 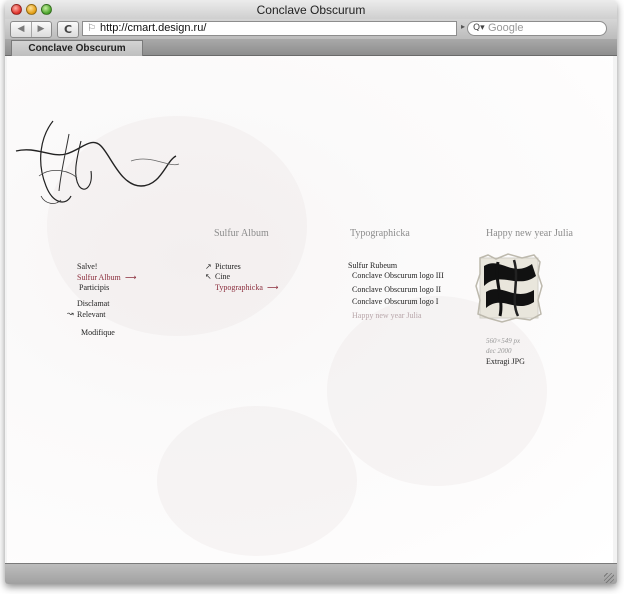 I want to click on pointer-arrow-icon: ↝, so click(x=70, y=313).